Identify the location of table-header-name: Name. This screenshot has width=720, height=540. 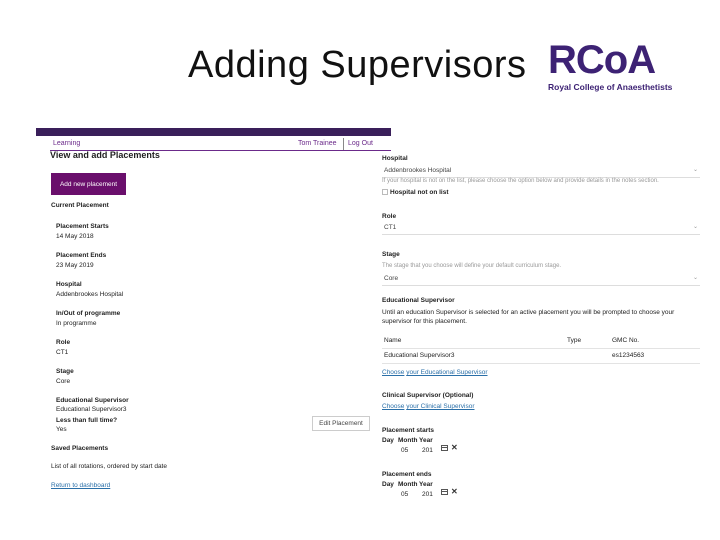
(393, 340).